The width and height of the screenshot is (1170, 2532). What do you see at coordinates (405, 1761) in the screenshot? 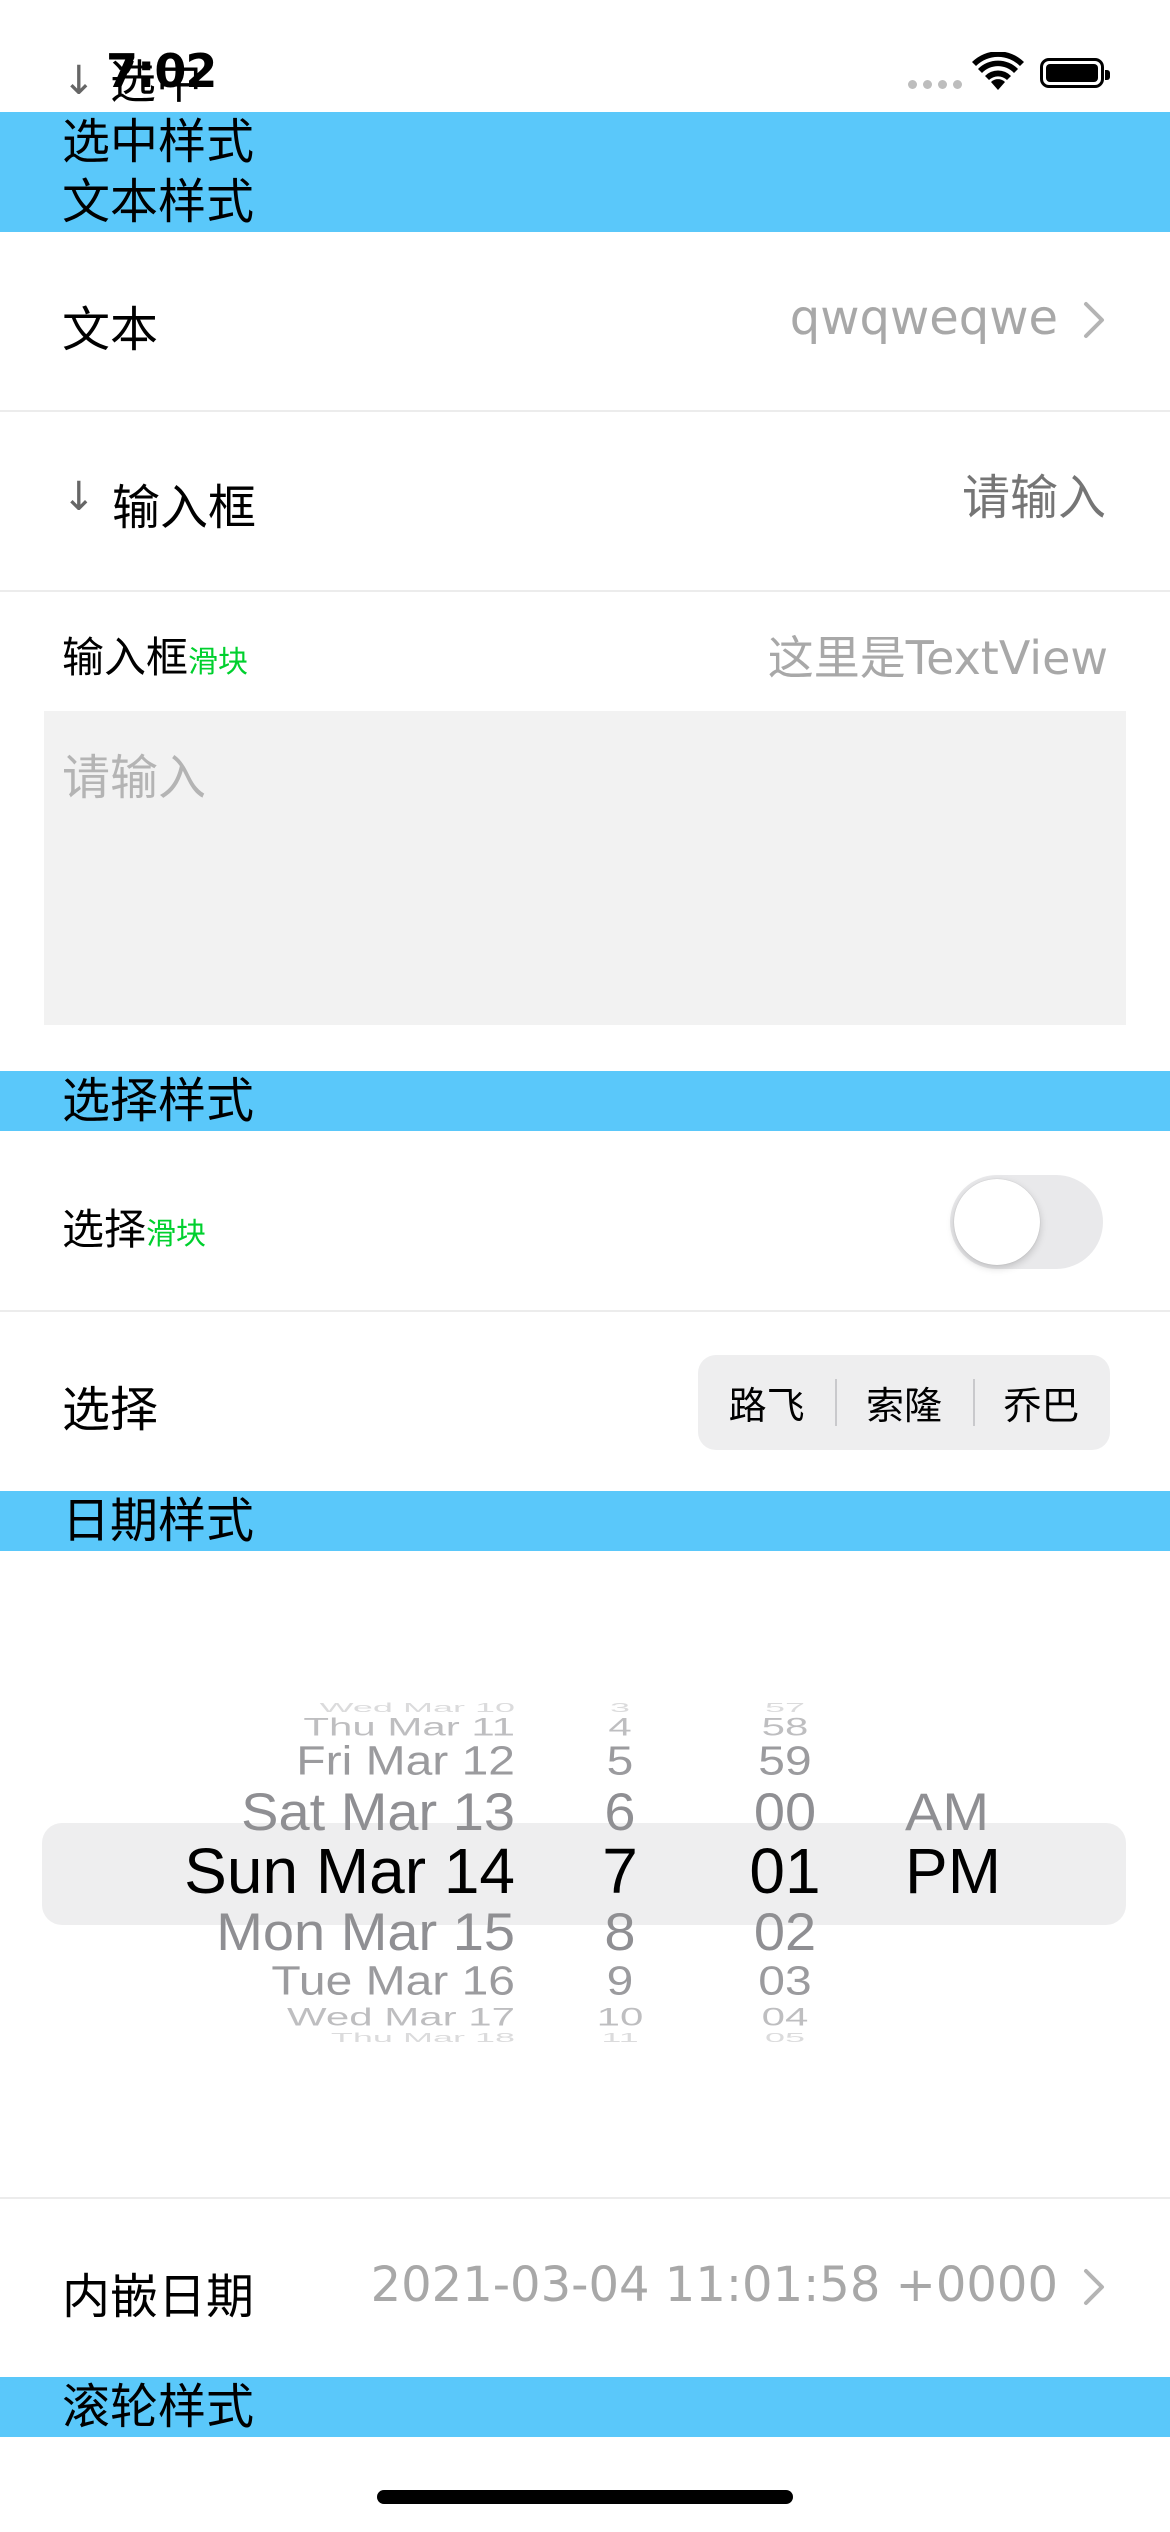
I see `picker-date-item: Fri Mar 12` at bounding box center [405, 1761].